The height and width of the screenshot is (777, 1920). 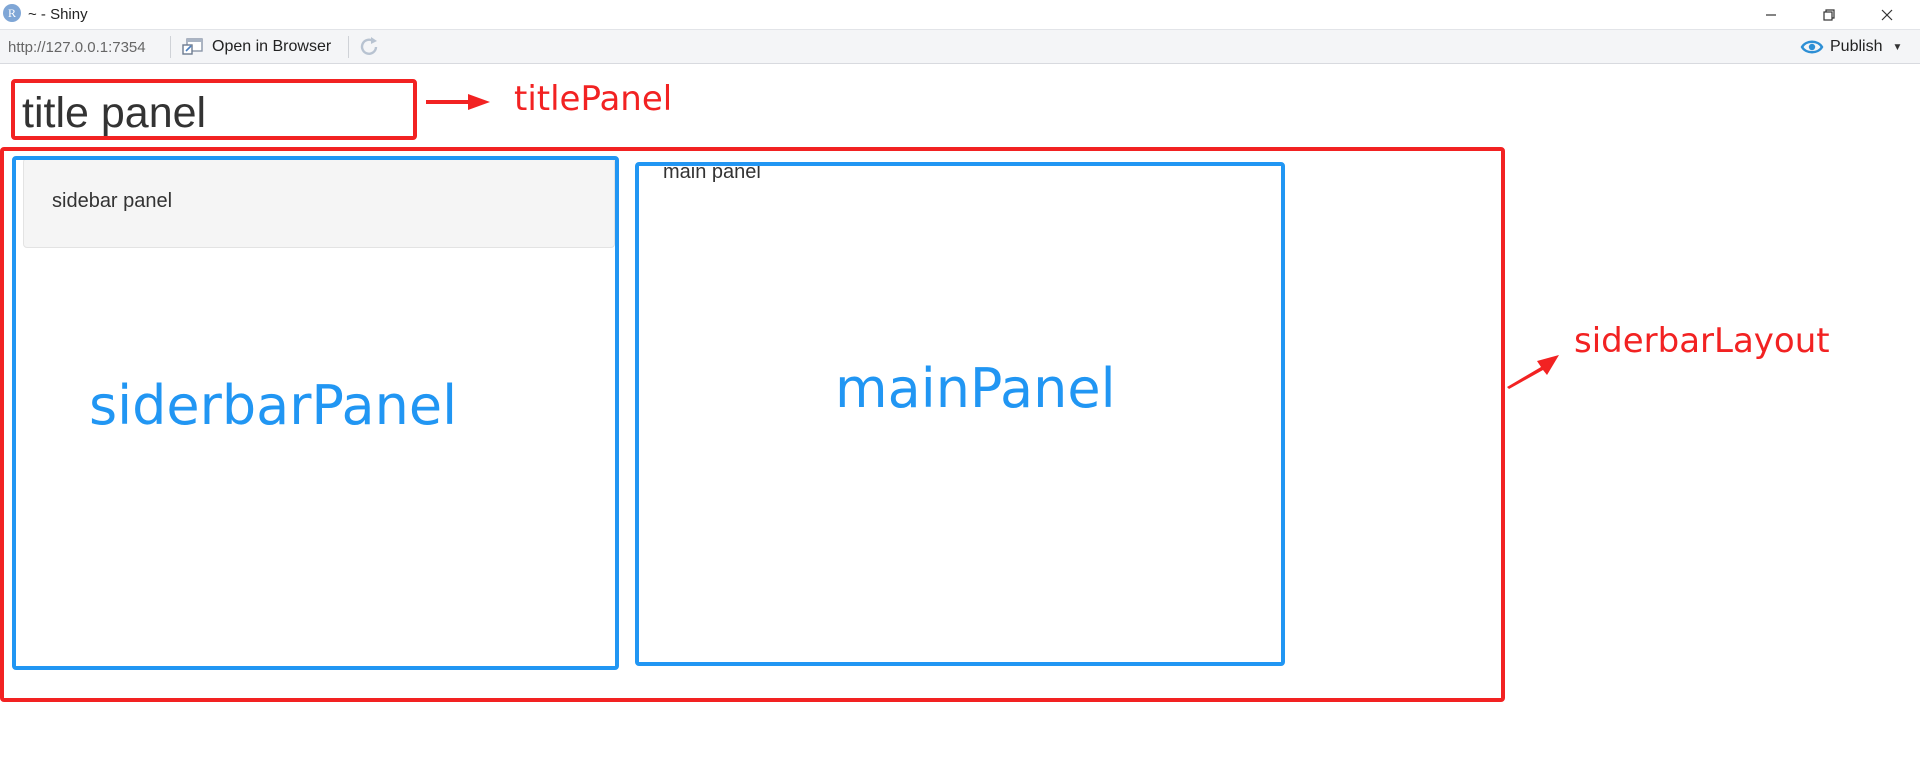 What do you see at coordinates (214, 109) in the screenshot?
I see `title-panel-annotation-box` at bounding box center [214, 109].